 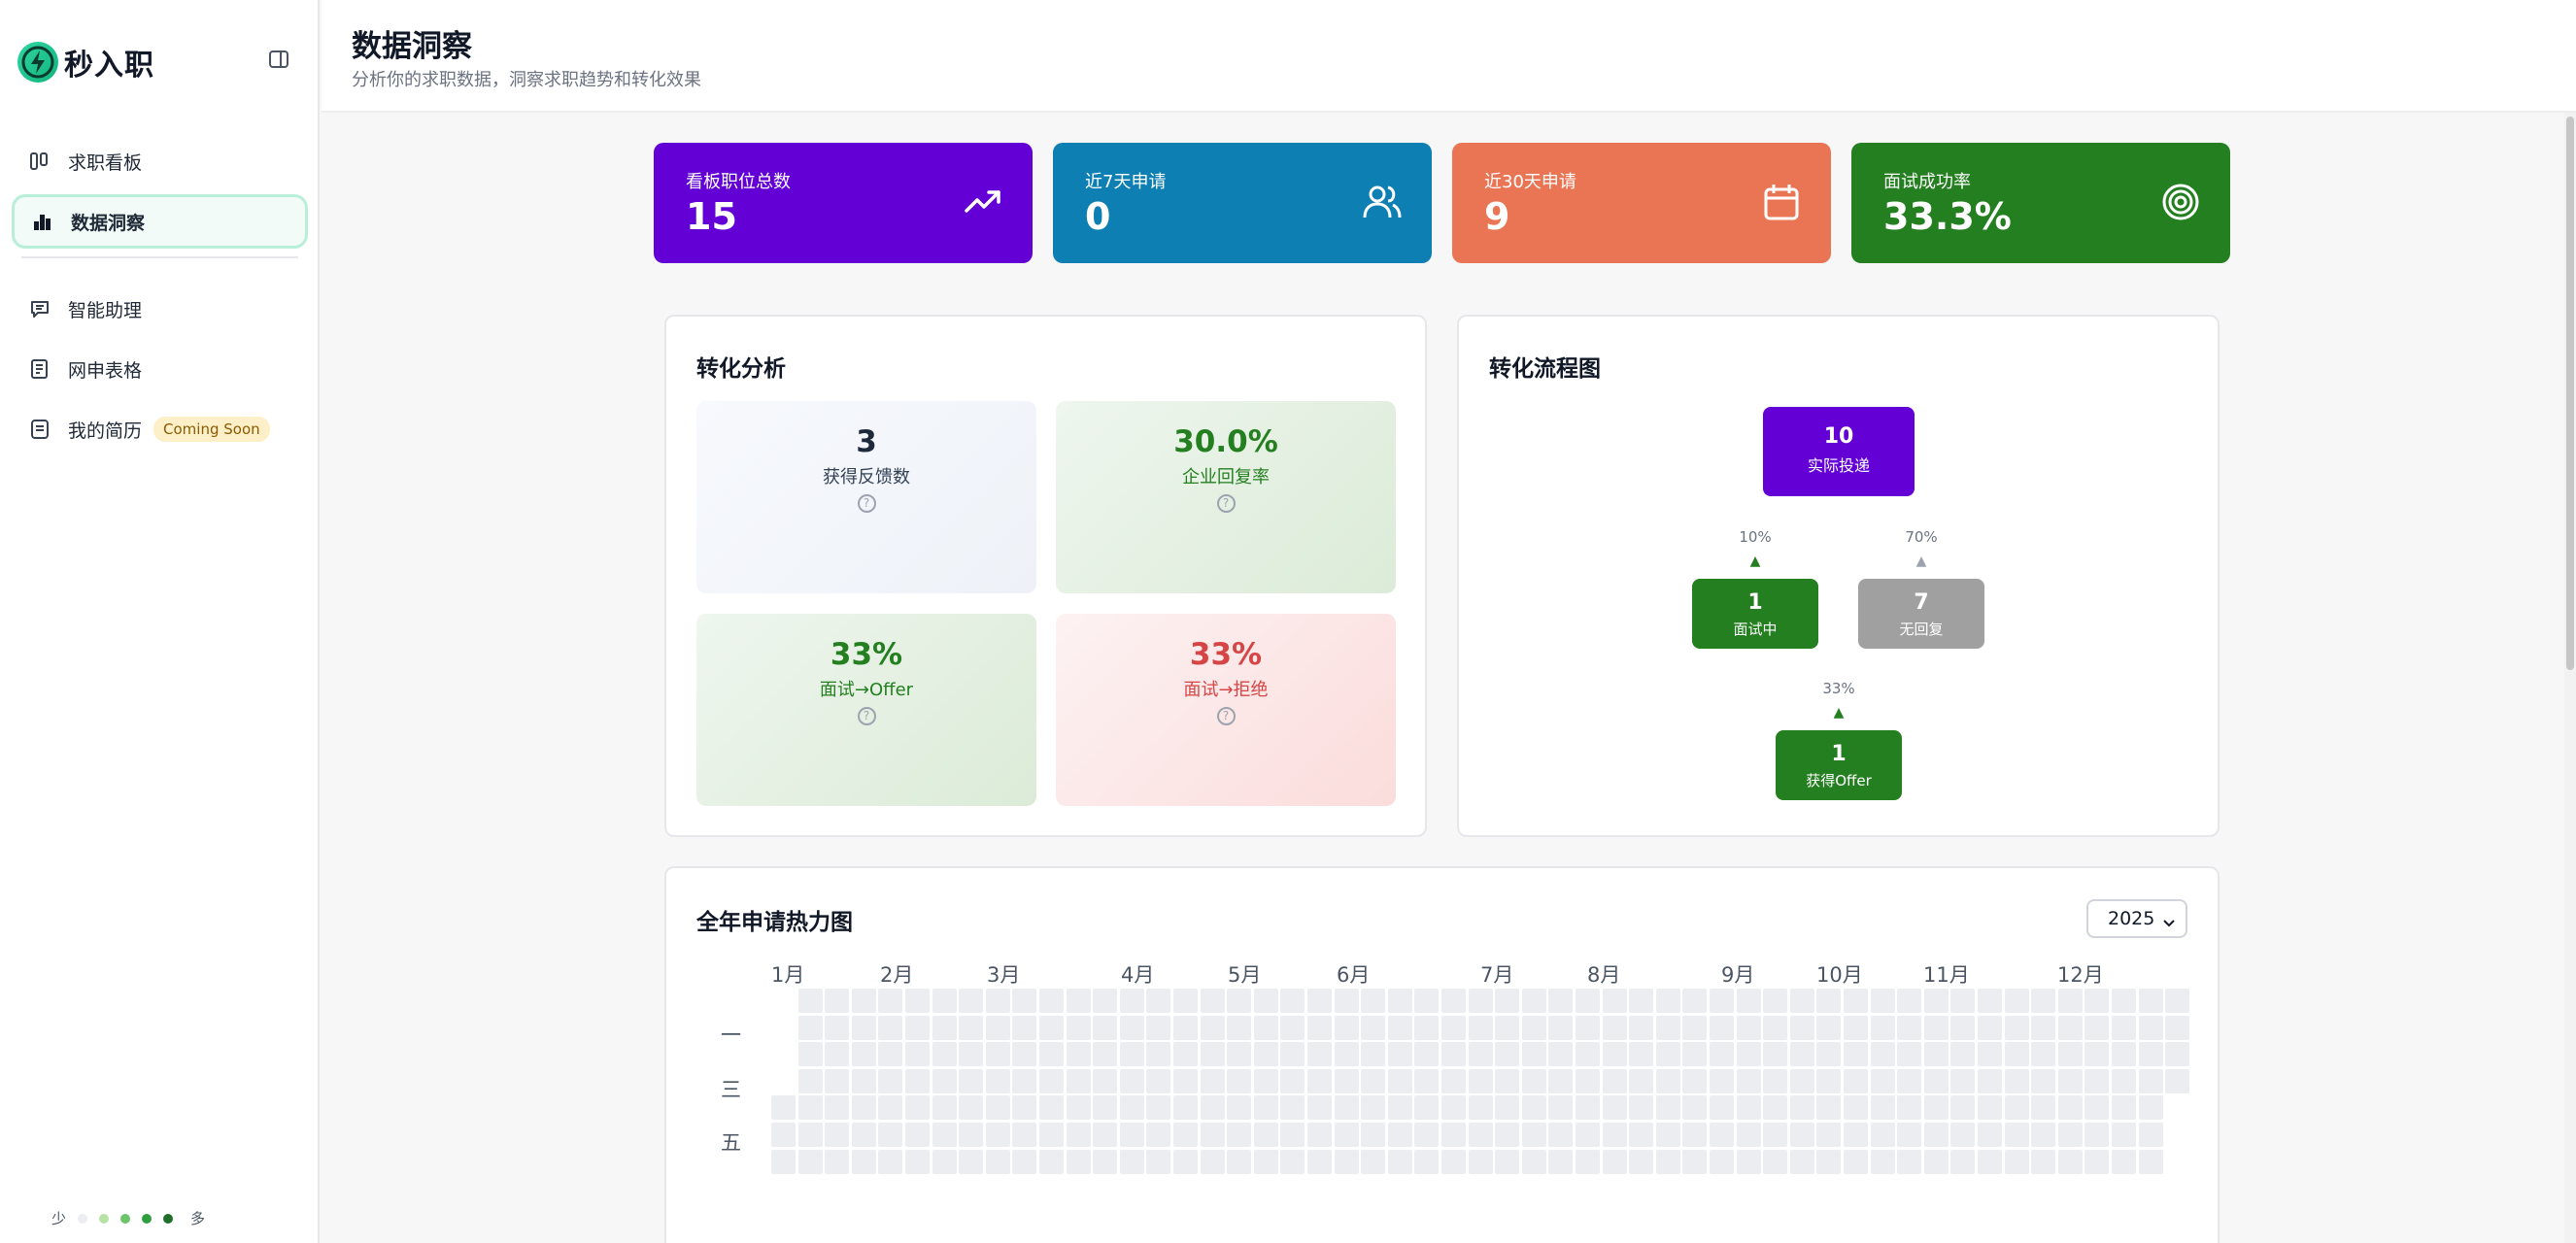 I want to click on sidebar-item-data-insights: 数据洞察, so click(x=160, y=221).